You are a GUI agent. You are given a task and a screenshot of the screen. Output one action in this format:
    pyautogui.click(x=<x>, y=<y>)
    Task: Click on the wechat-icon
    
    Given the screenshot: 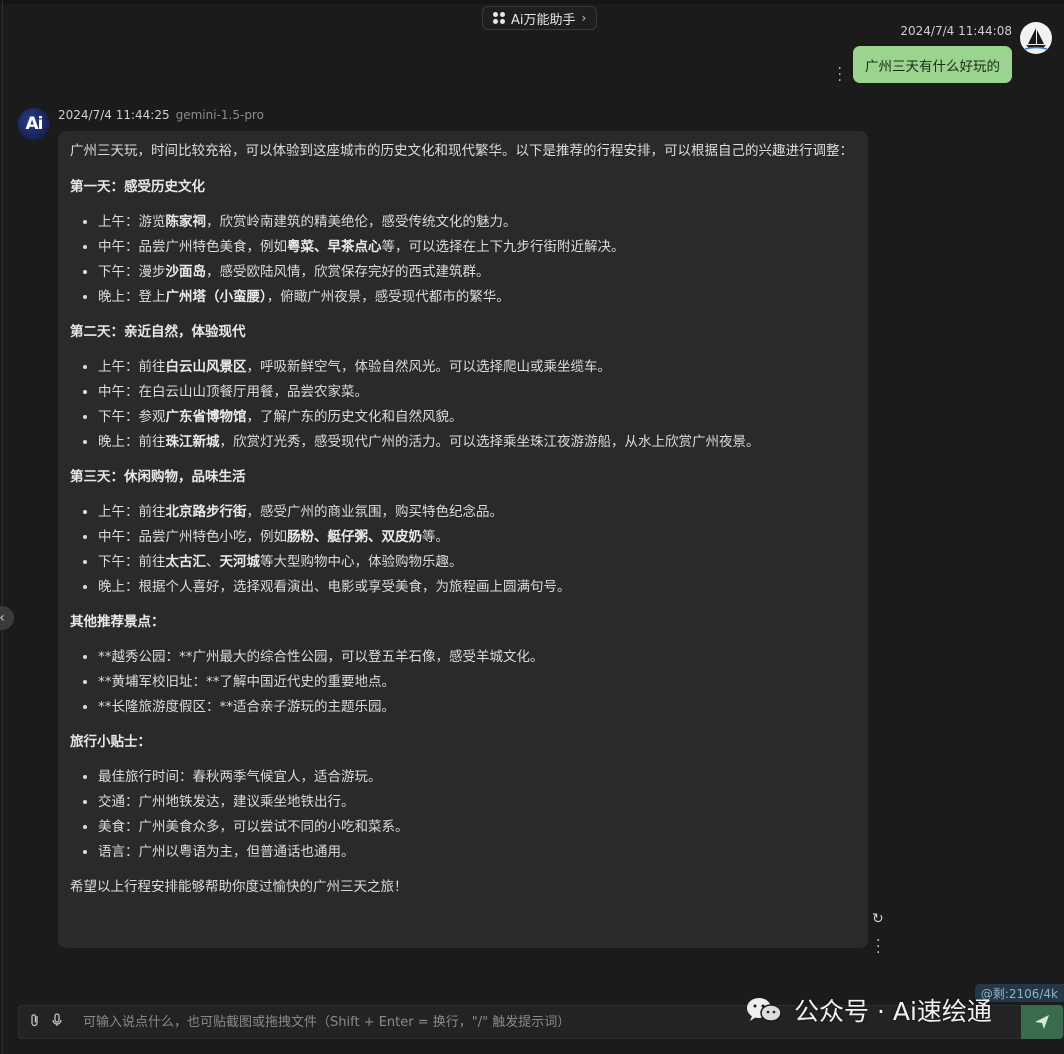 What is the action you would take?
    pyautogui.click(x=764, y=1010)
    